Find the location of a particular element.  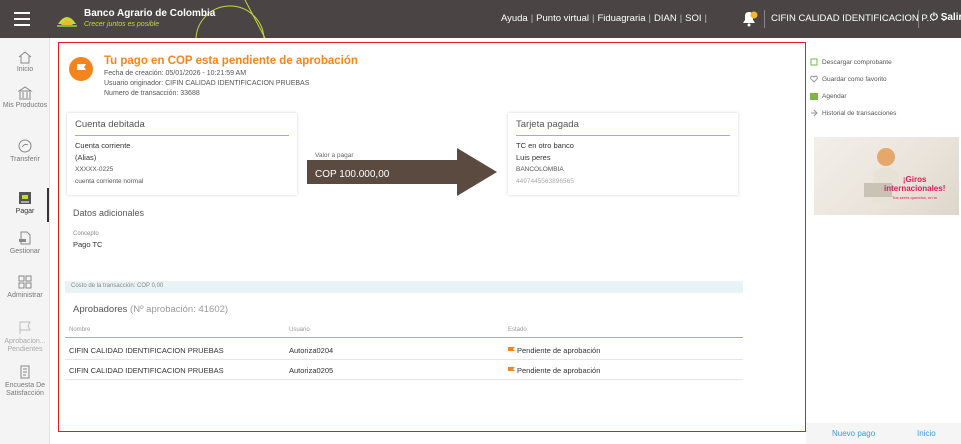

nav-item-transferir: Transferir is located at coordinates (25, 151).